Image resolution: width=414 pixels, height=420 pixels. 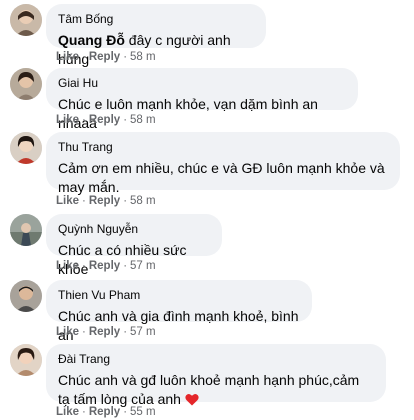 I want to click on comment-actions: Like · Reply · 55 m, so click(x=106, y=412).